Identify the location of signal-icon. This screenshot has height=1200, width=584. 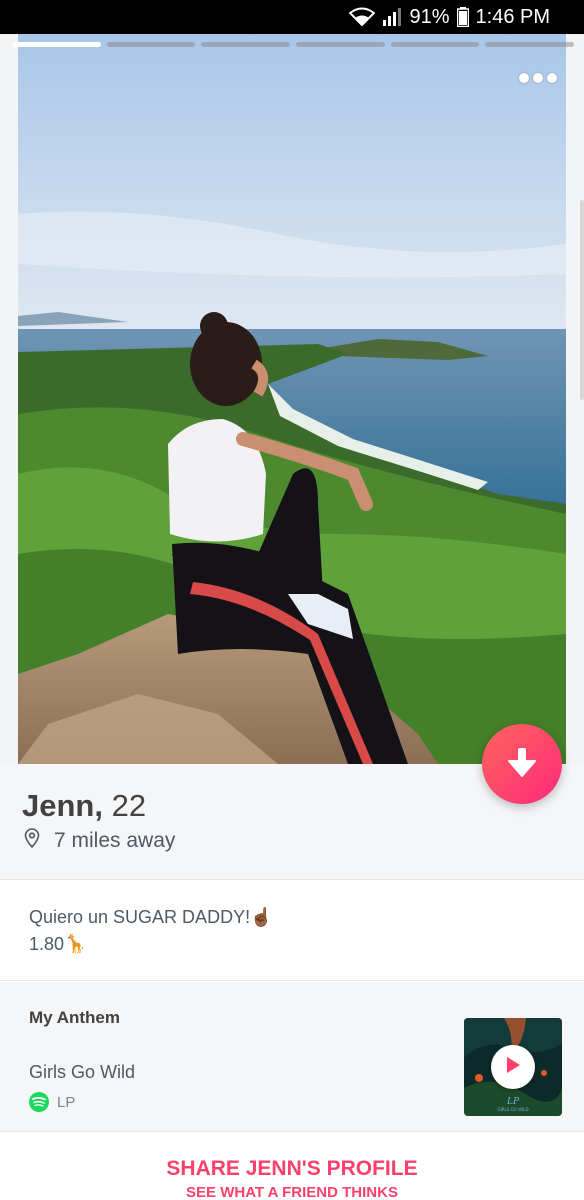
(392, 17).